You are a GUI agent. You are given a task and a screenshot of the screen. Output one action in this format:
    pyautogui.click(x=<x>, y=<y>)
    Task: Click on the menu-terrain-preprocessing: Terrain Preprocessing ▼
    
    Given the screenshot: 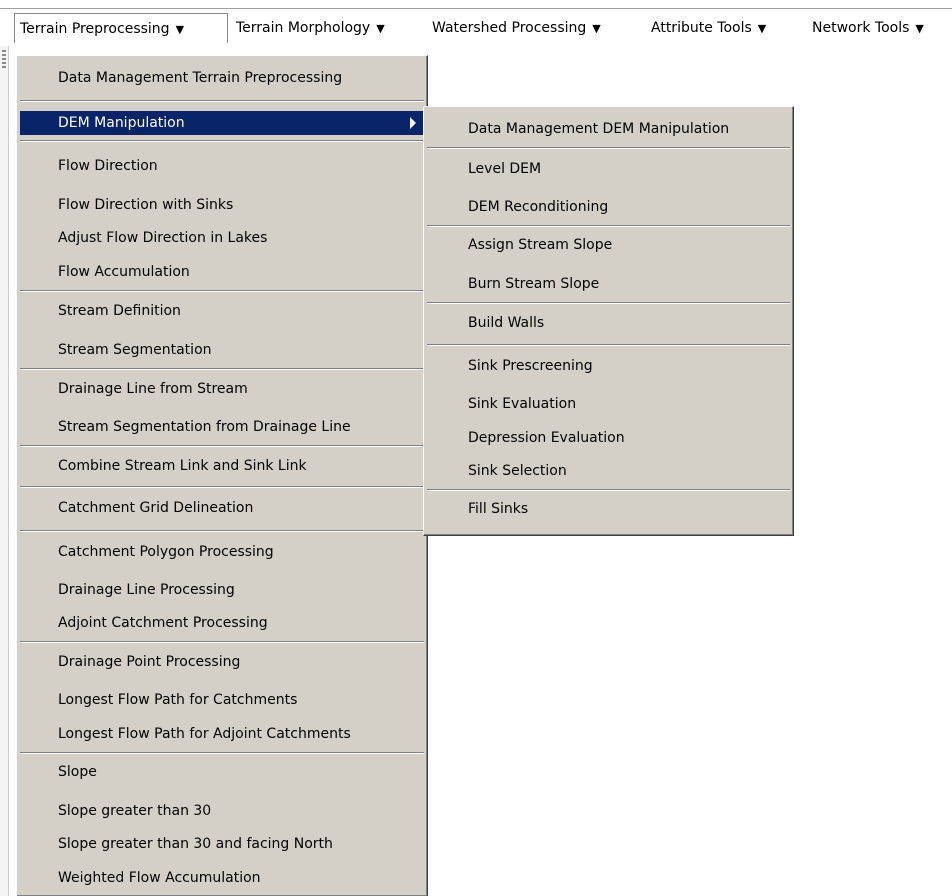 What is the action you would take?
    pyautogui.click(x=121, y=28)
    